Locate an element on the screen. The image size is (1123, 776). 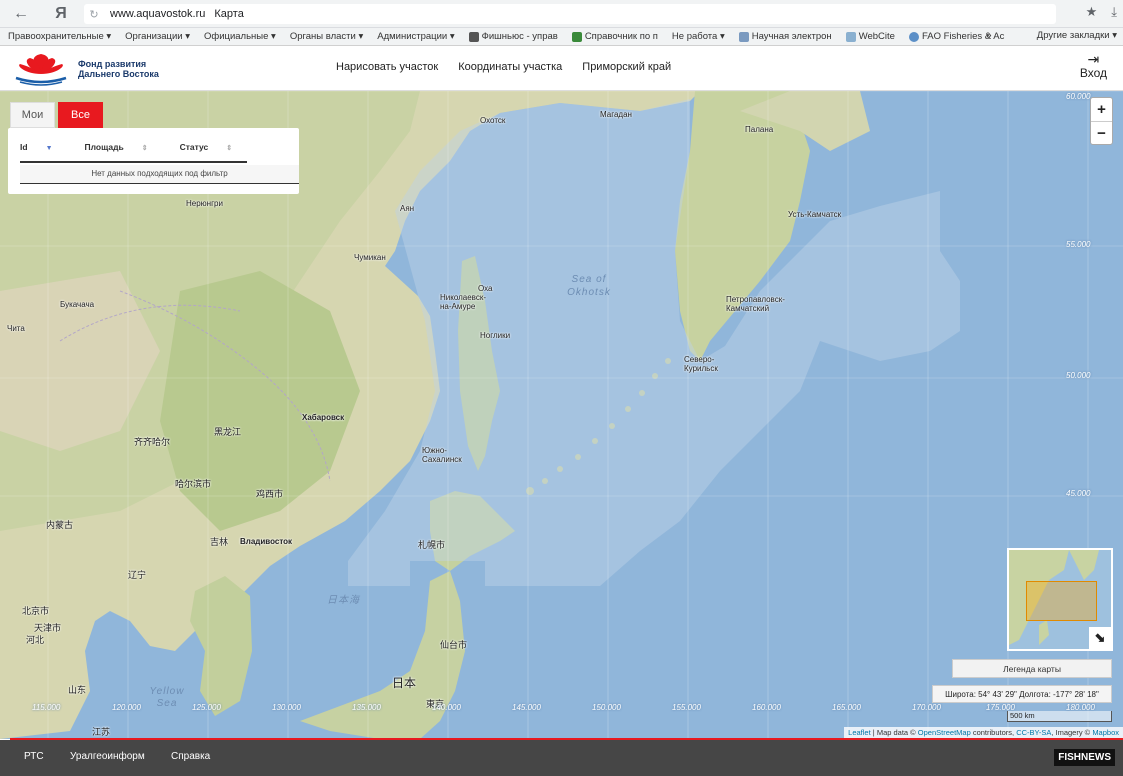
tab-all: Все is located at coordinates (80, 115).